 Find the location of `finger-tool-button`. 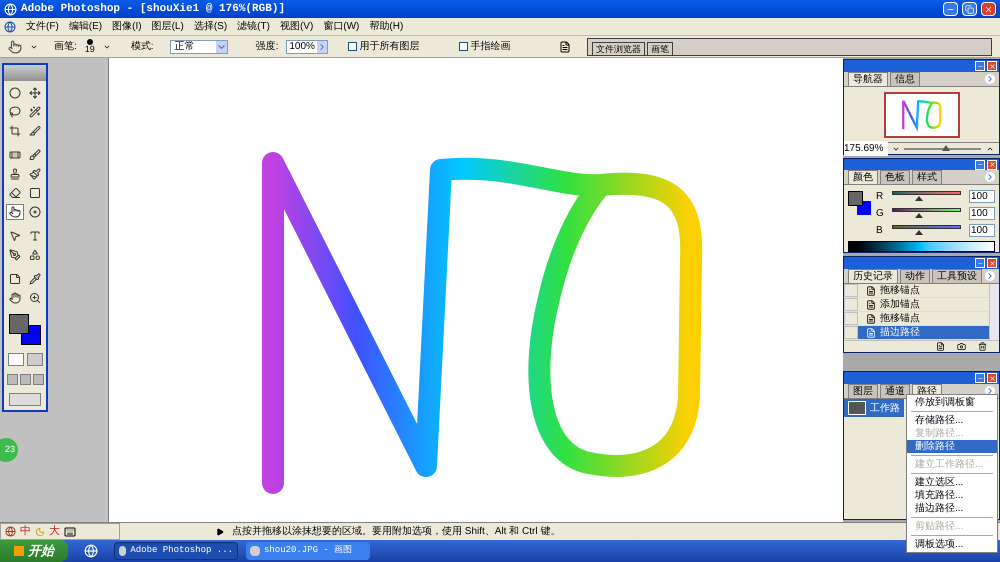

finger-tool-button is located at coordinates (15, 212).